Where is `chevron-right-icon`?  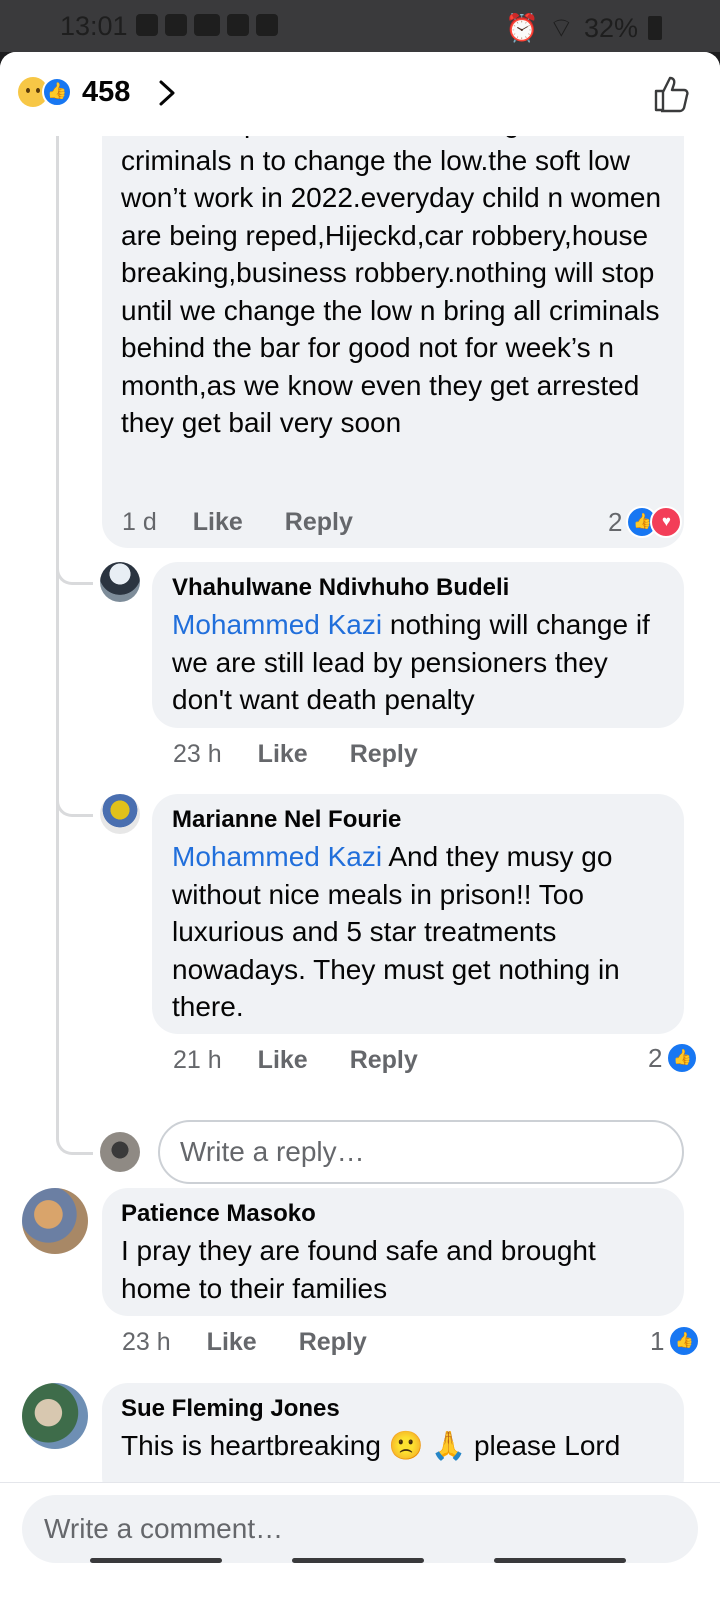
chevron-right-icon is located at coordinates (167, 93).